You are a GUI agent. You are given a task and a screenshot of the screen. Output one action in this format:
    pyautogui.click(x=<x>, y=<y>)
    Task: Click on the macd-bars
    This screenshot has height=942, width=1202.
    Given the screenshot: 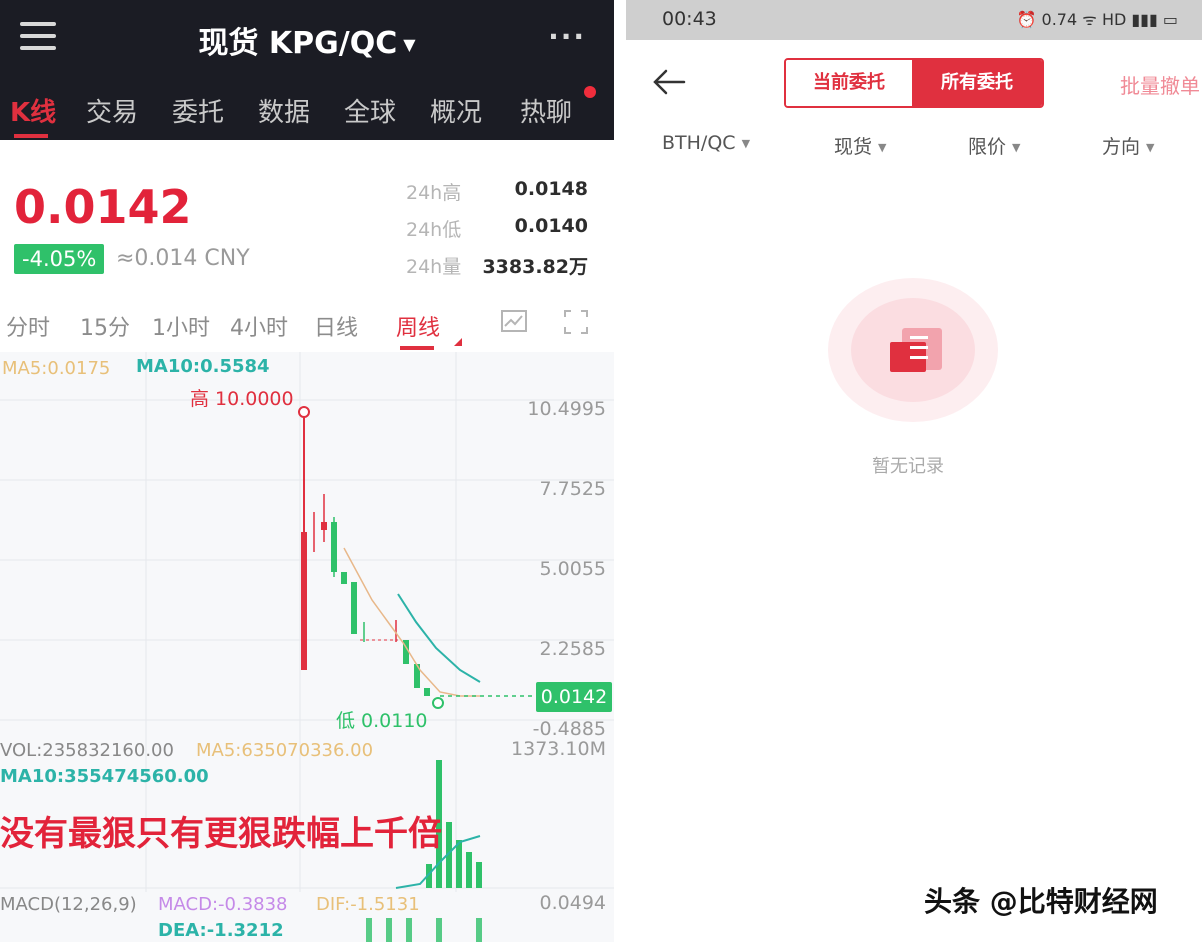 What is the action you would take?
    pyautogui.click(x=424, y=930)
    